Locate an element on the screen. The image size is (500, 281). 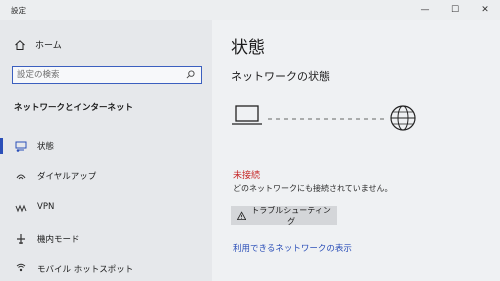
window-controls: — ☐ ✕ is located at coordinates (455, 10).